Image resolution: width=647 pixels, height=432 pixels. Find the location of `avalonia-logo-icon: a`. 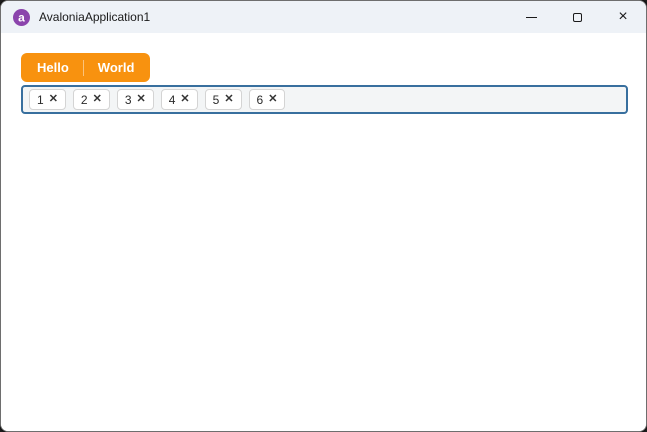

avalonia-logo-icon: a is located at coordinates (21, 17).